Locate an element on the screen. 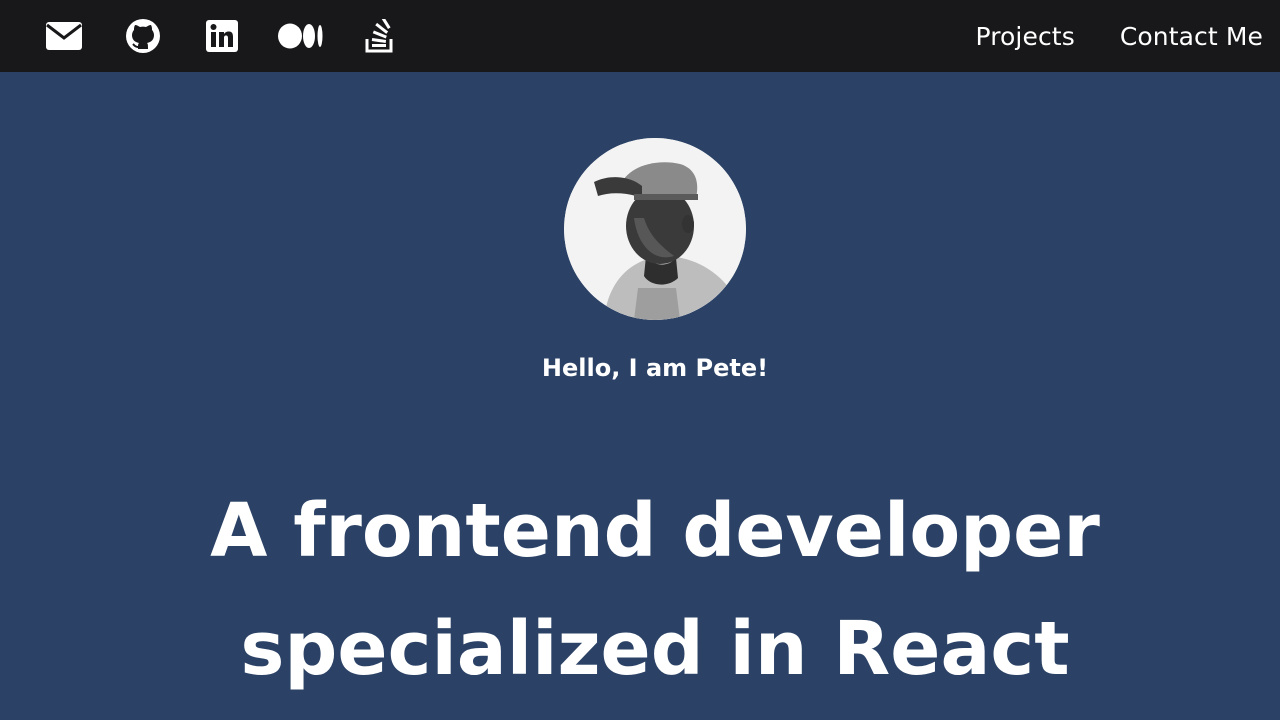  avatar is located at coordinates (655, 229).